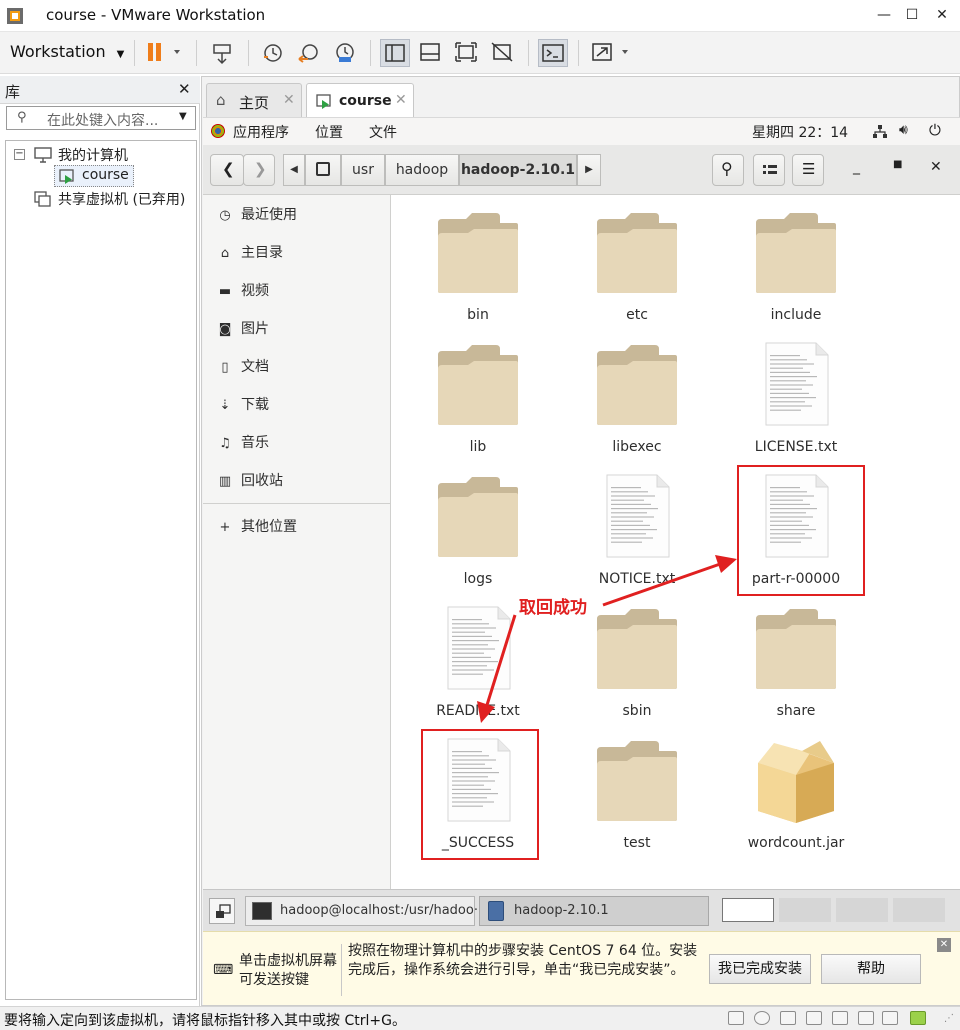  I want to click on printer-icon, so click(866, 1018).